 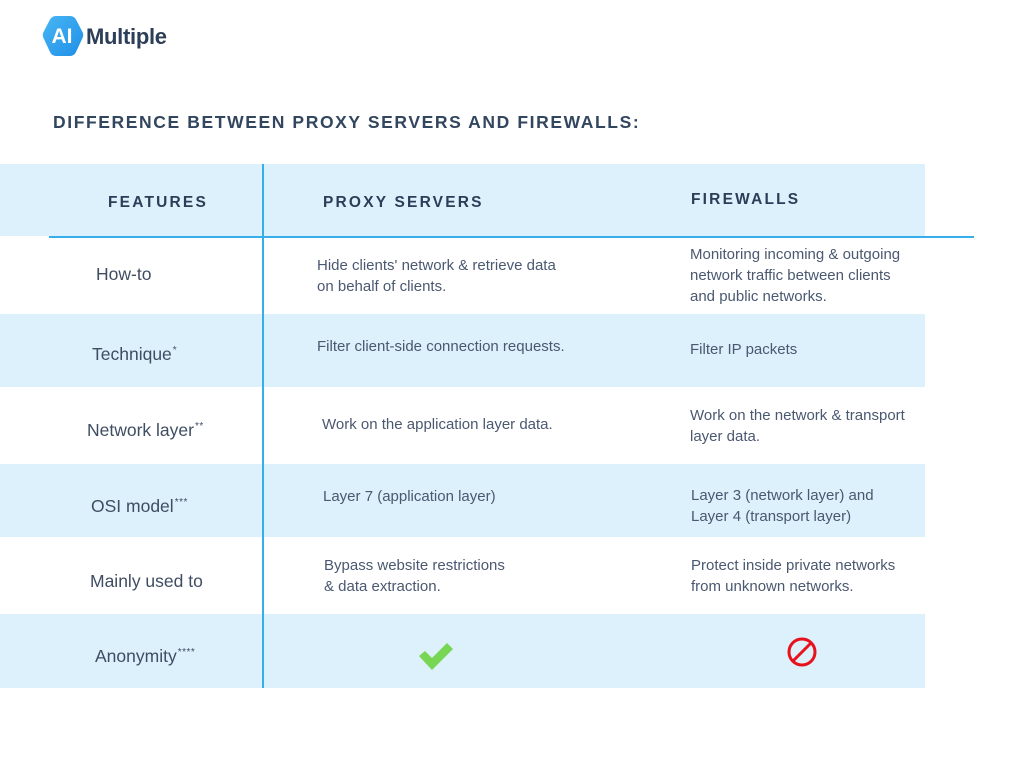 What do you see at coordinates (263, 426) in the screenshot?
I see `column-divider` at bounding box center [263, 426].